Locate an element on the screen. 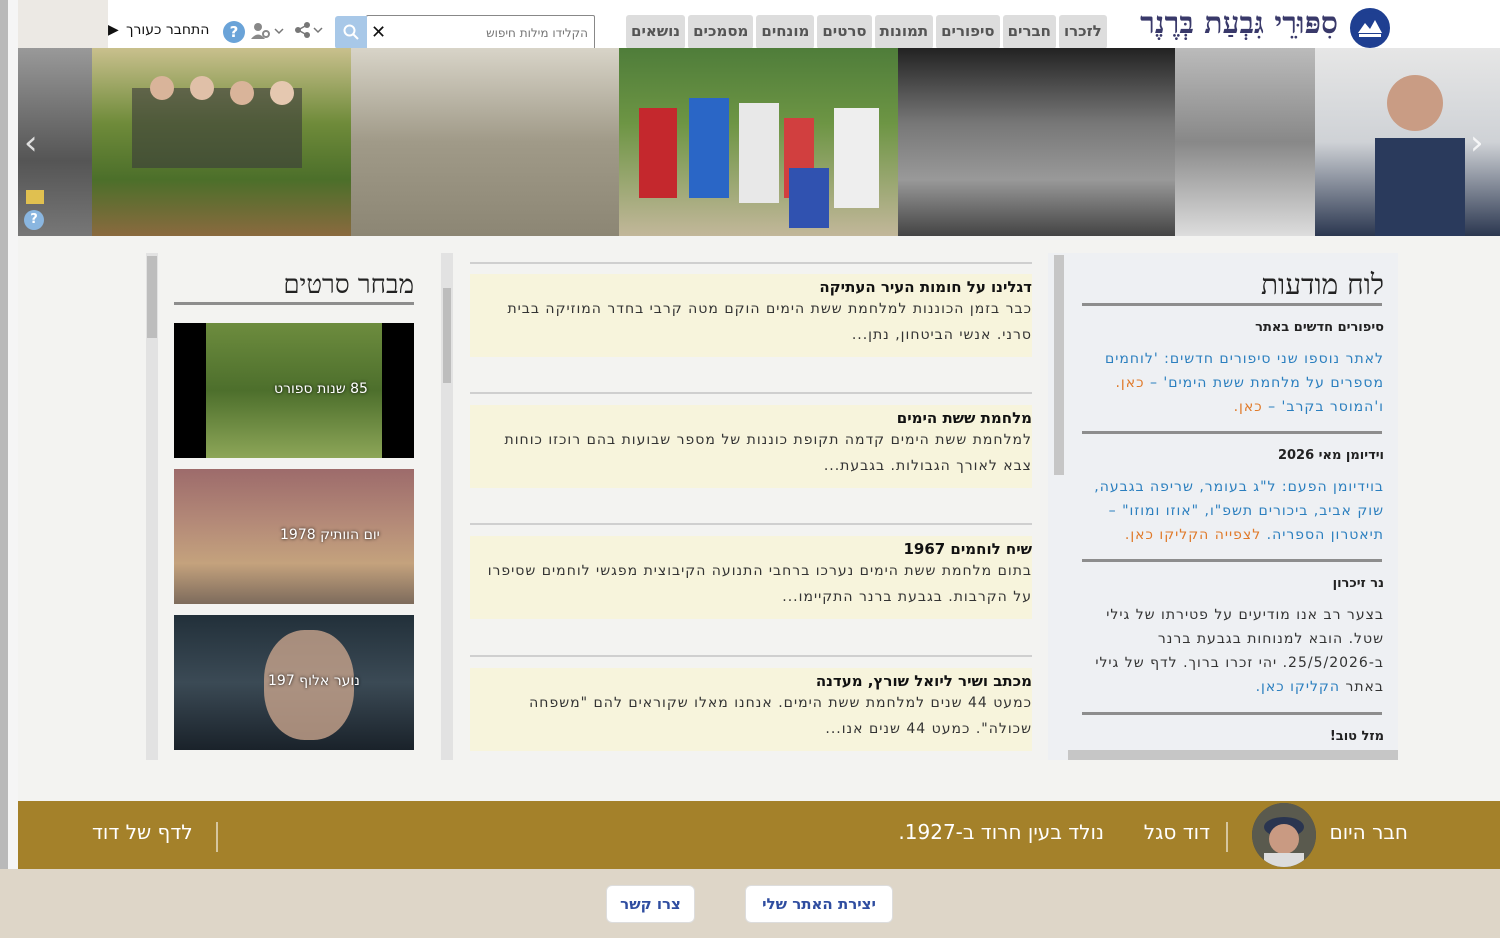 This screenshot has width=1500, height=938. share-icon is located at coordinates (309, 32).